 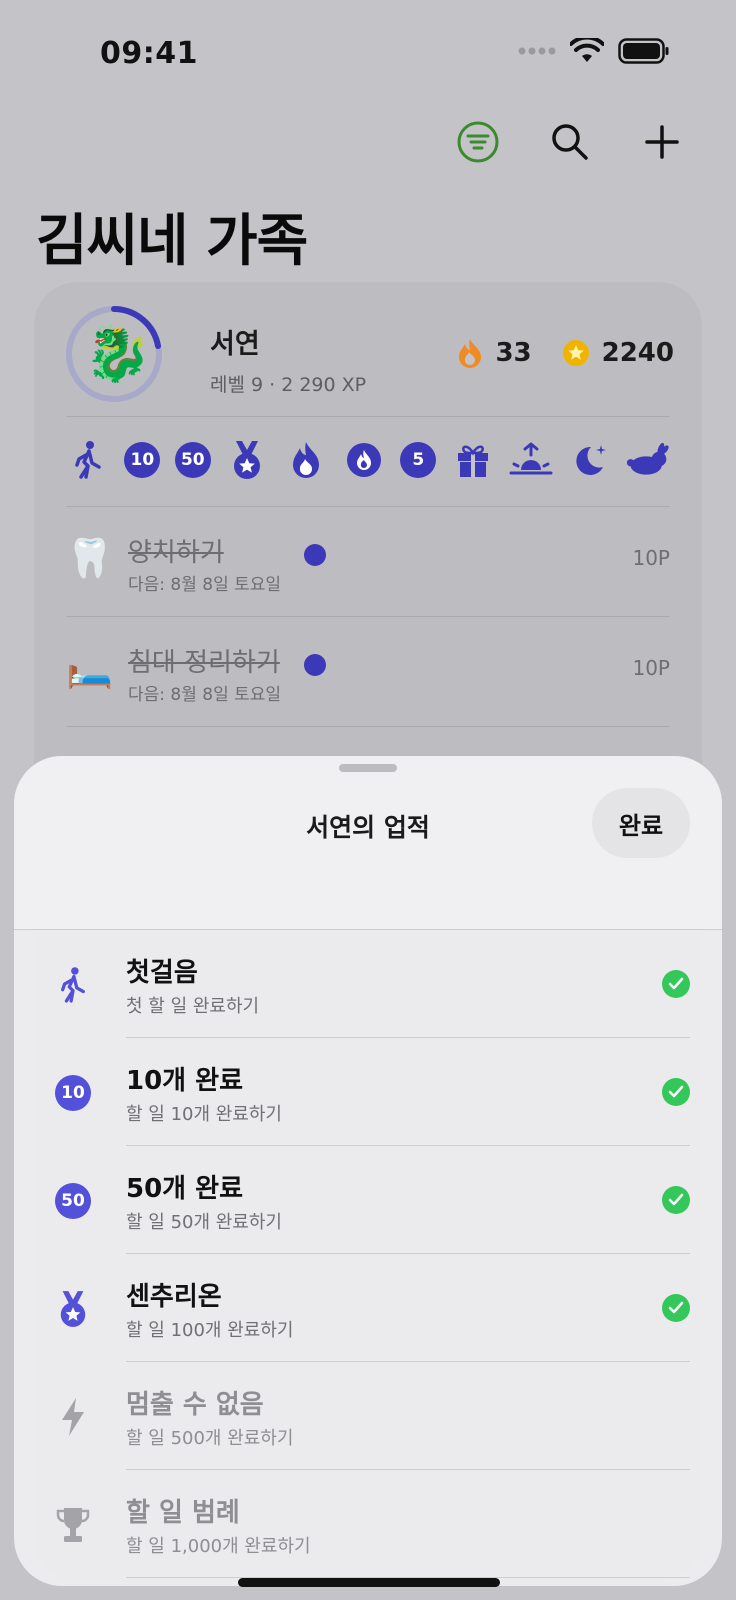 I want to click on member-stats: 33 2240, so click(x=565, y=353).